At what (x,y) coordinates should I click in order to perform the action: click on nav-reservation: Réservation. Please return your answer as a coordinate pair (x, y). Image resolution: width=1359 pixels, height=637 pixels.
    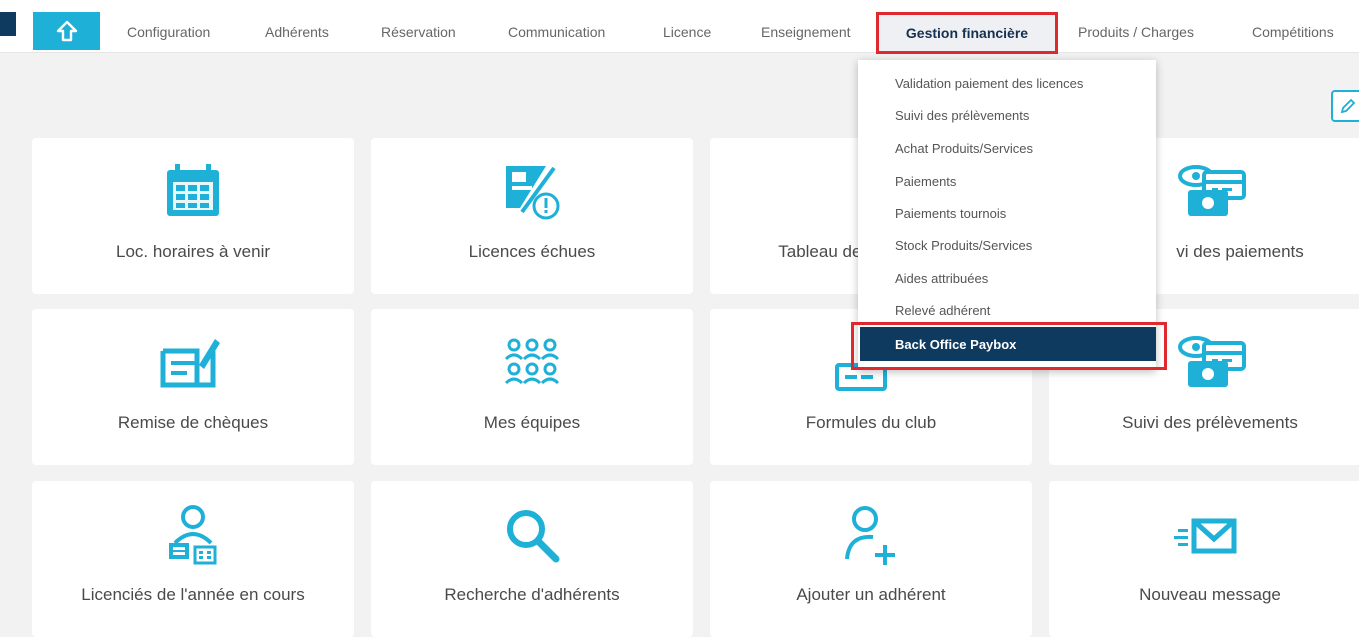
    Looking at the image, I should click on (418, 32).